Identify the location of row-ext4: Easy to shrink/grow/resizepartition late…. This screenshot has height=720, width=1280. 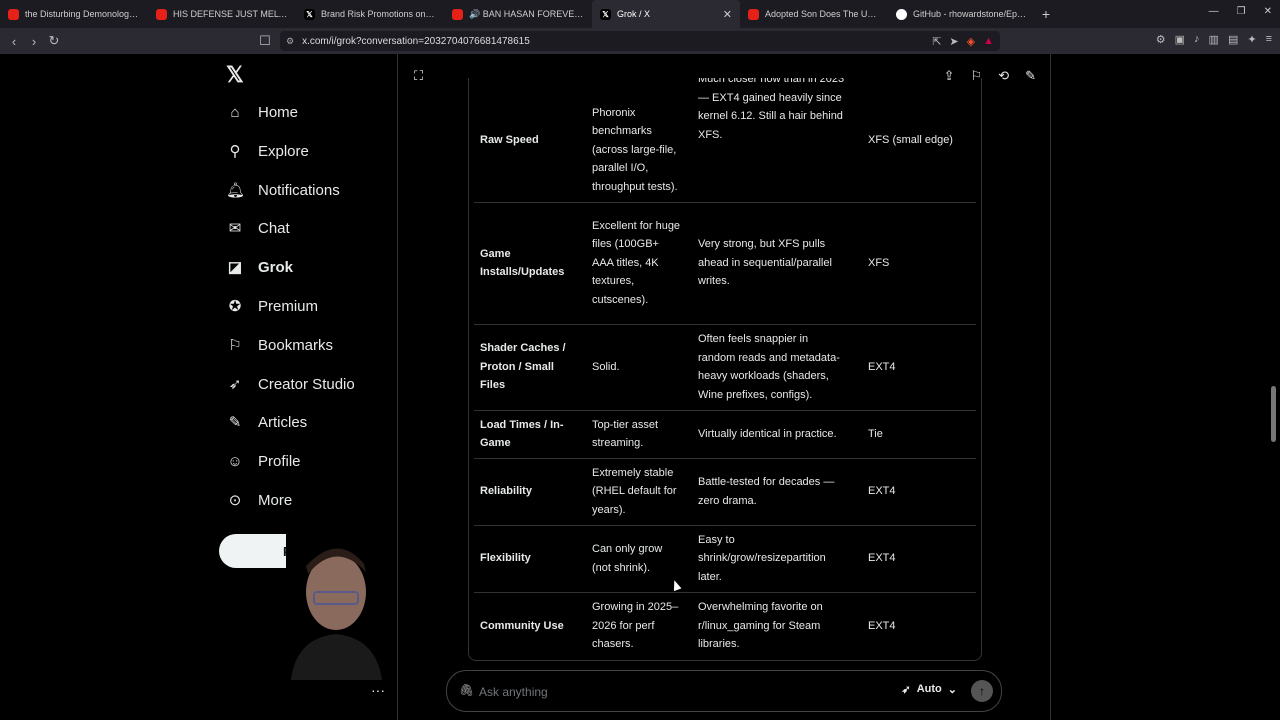
(762, 558).